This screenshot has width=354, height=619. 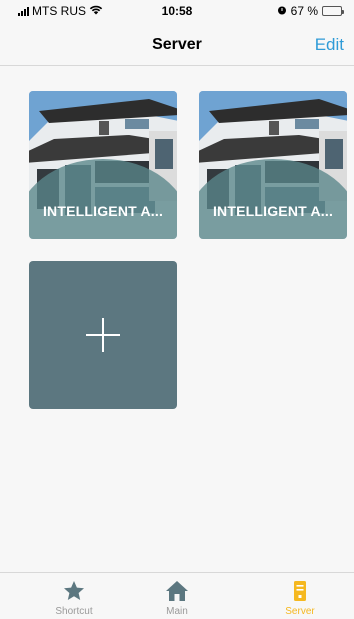 I want to click on tab-label: Shortcut, so click(x=74, y=611).